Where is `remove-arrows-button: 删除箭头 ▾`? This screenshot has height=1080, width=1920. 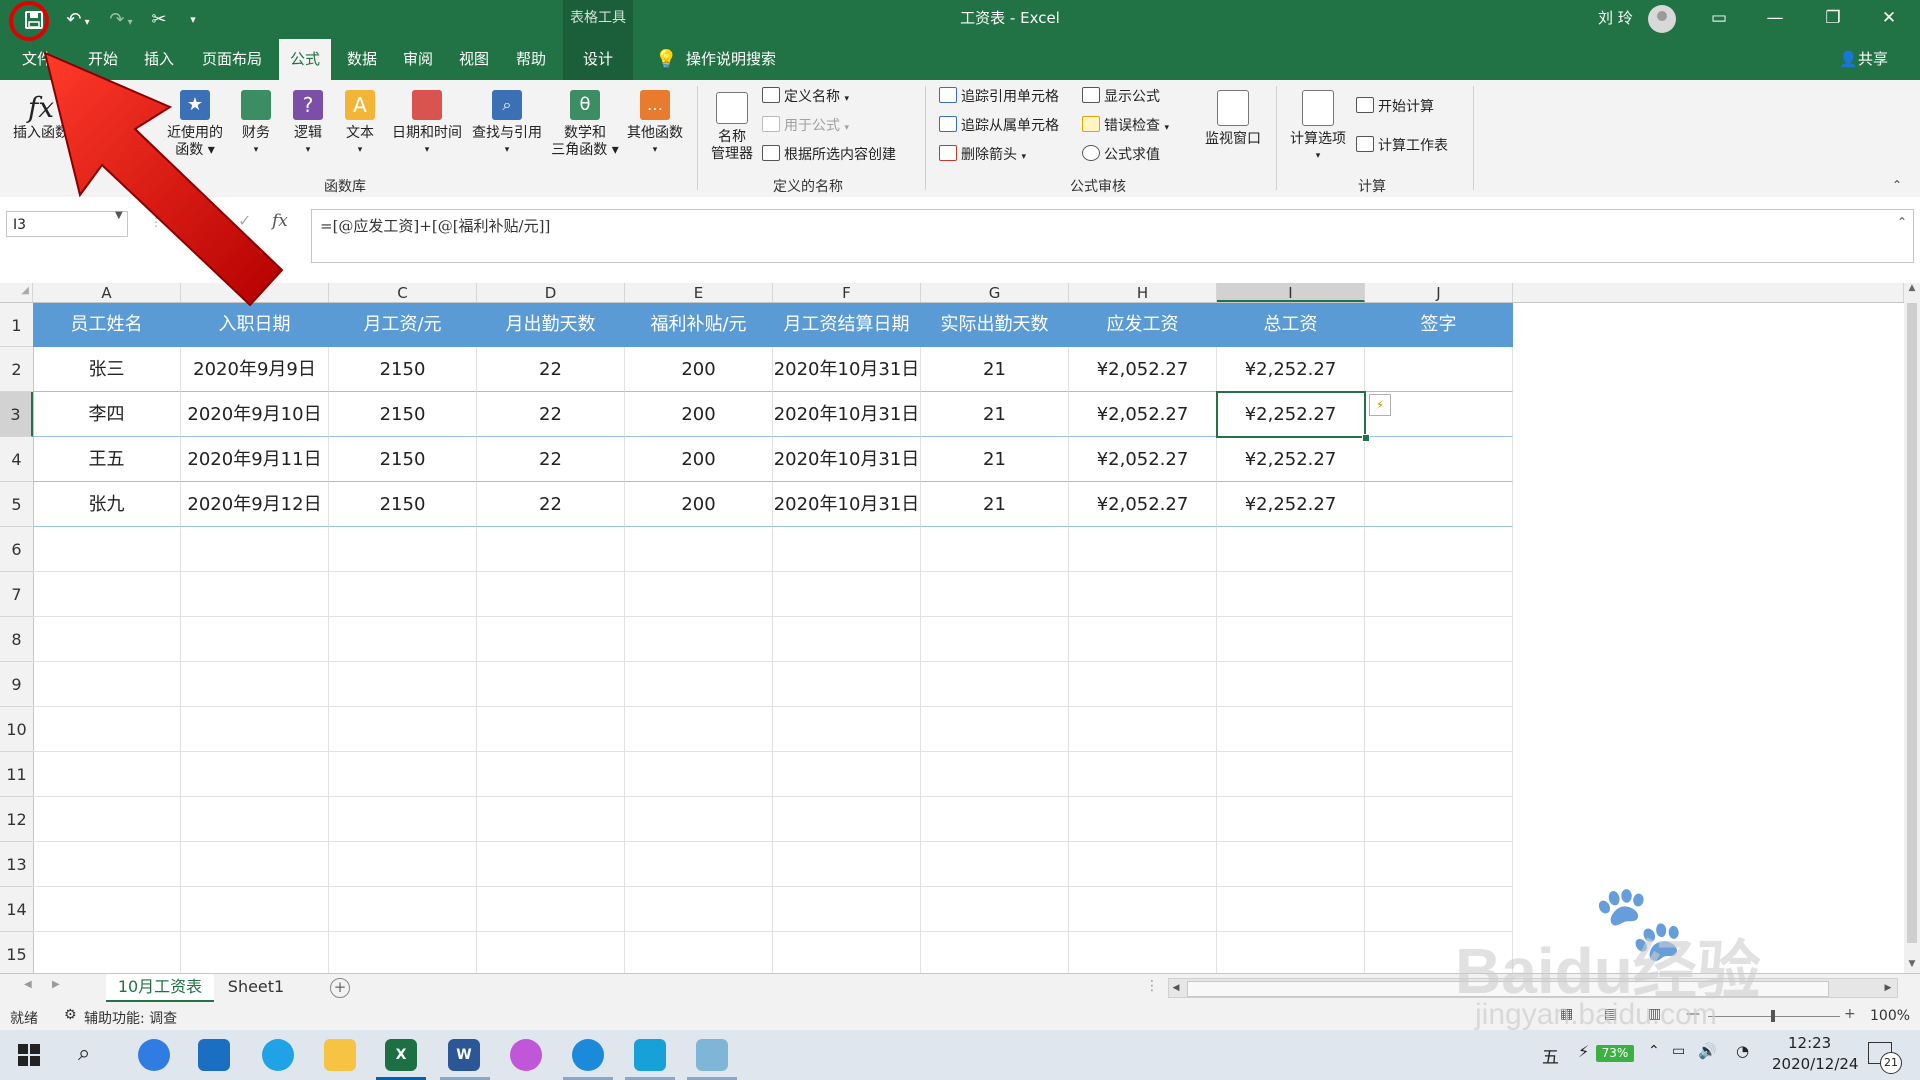 remove-arrows-button: 删除箭头 ▾ is located at coordinates (982, 155).